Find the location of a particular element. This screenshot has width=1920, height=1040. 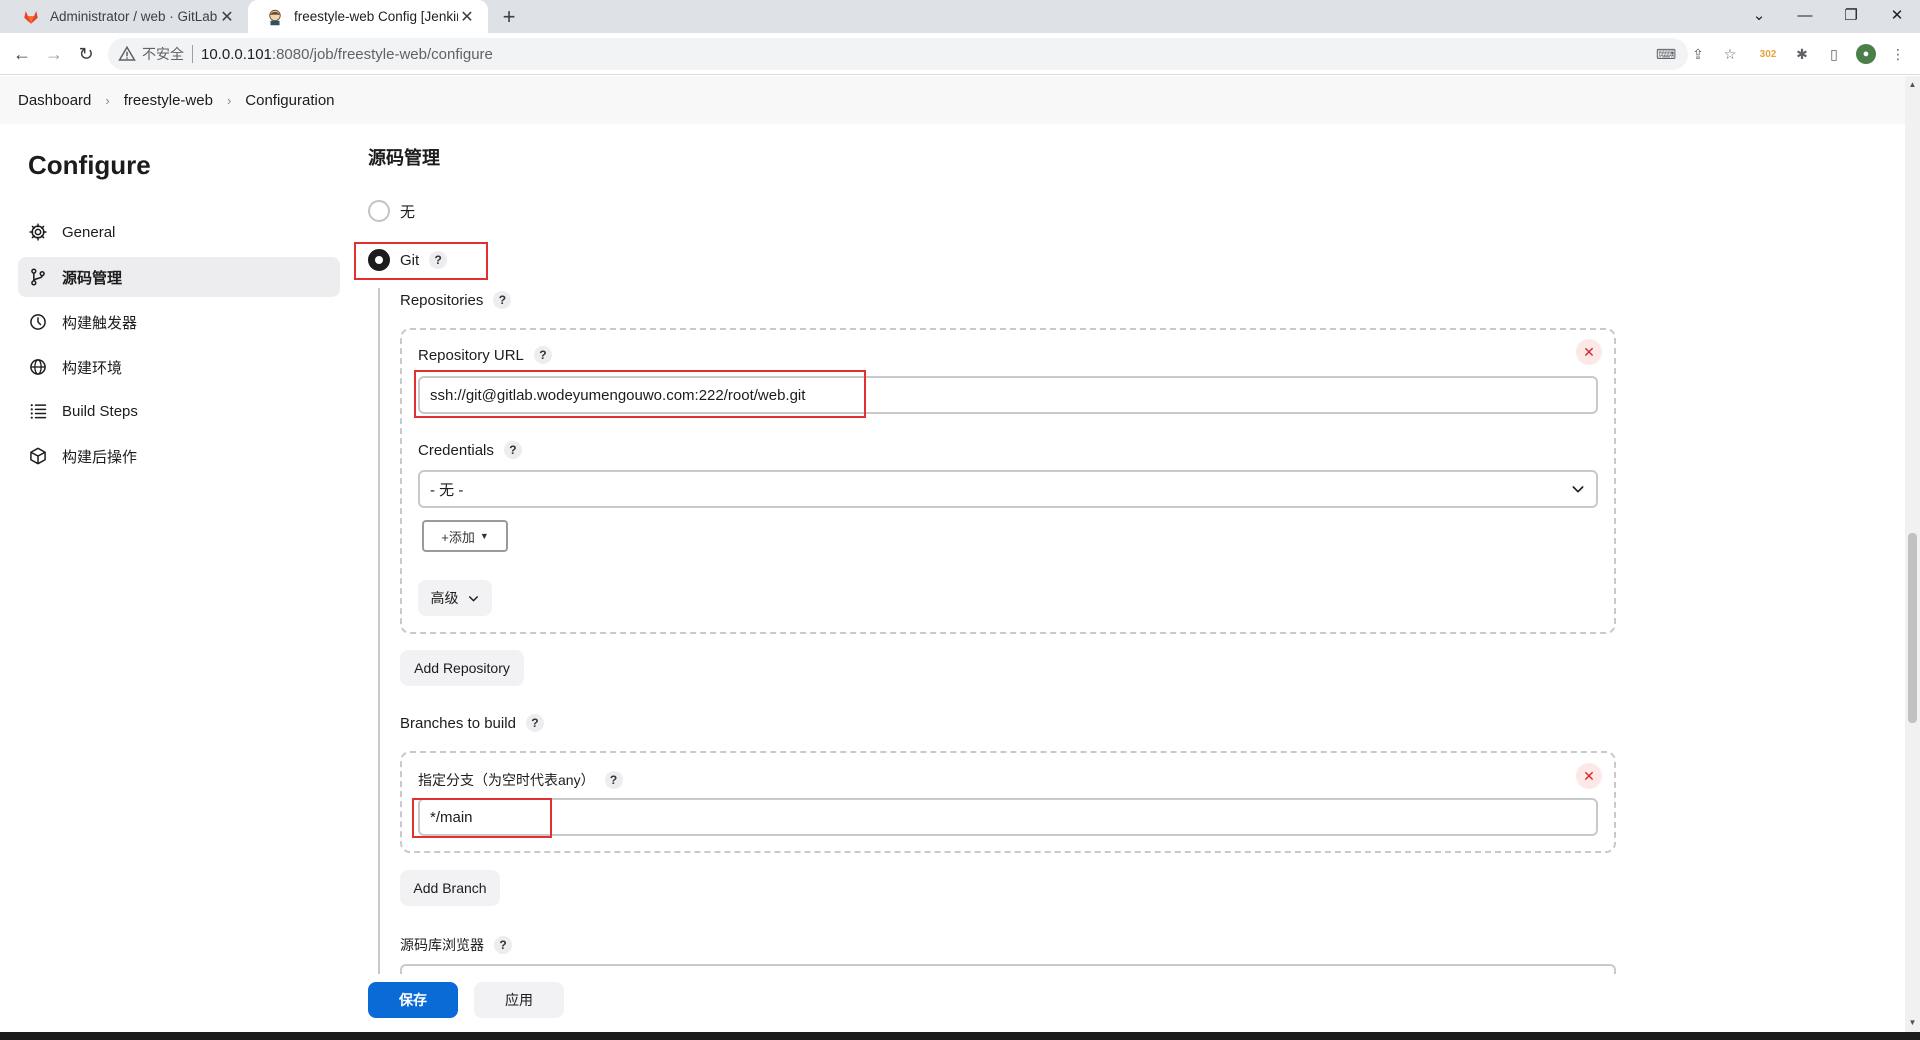

add-repository-label: Add Repository is located at coordinates (462, 668).